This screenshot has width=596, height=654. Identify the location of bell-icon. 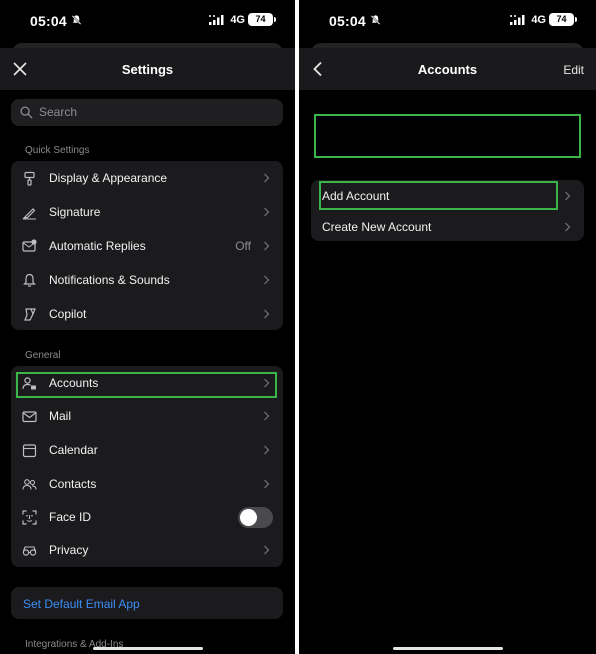
(29, 280).